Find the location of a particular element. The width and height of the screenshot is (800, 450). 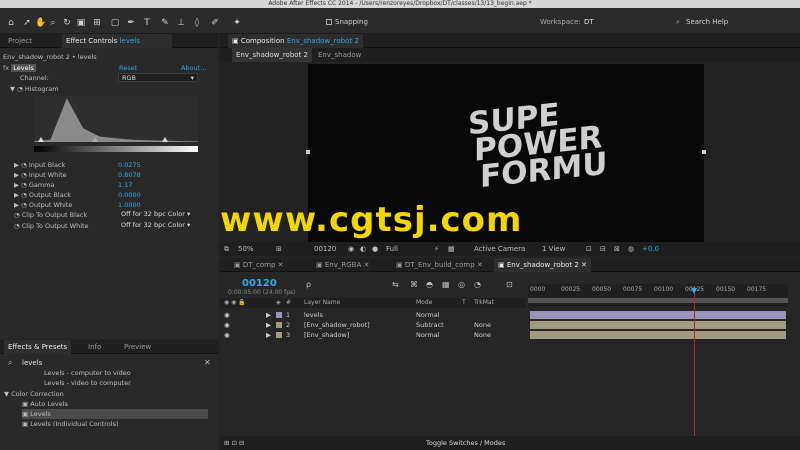

timeline-tab: ▣ Env_shadow_robot 2 ✕ is located at coordinates (542, 265).